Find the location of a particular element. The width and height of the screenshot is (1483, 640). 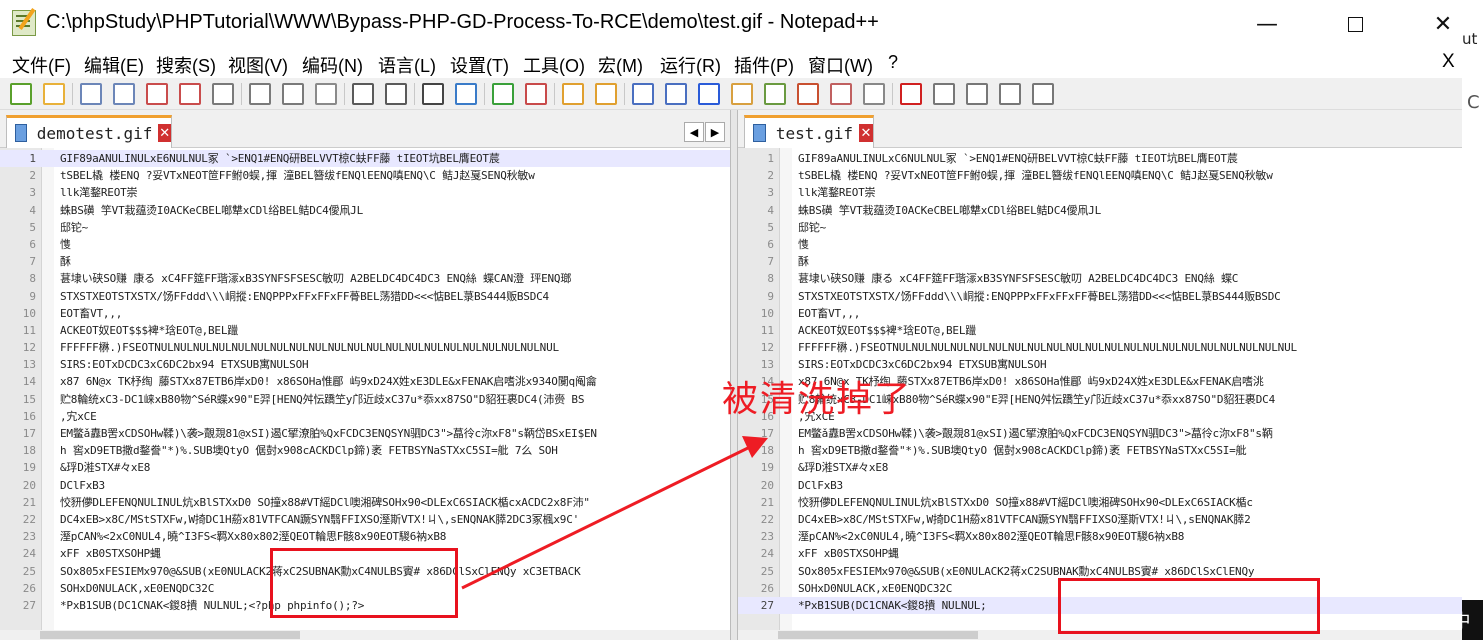

tab-scroll-right-button: ▶ is located at coordinates (715, 132).